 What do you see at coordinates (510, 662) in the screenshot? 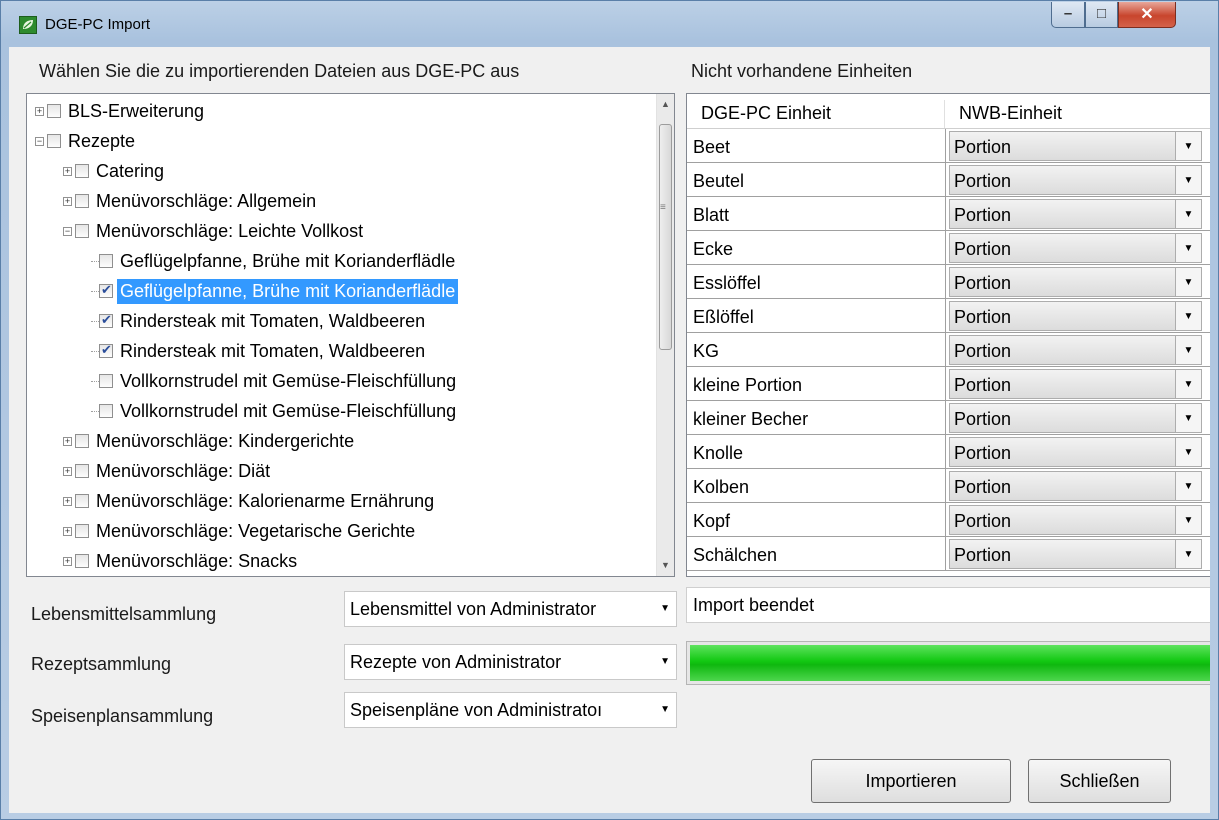
I see `recipe-collection-select: Rezepte von Administrator ▼` at bounding box center [510, 662].